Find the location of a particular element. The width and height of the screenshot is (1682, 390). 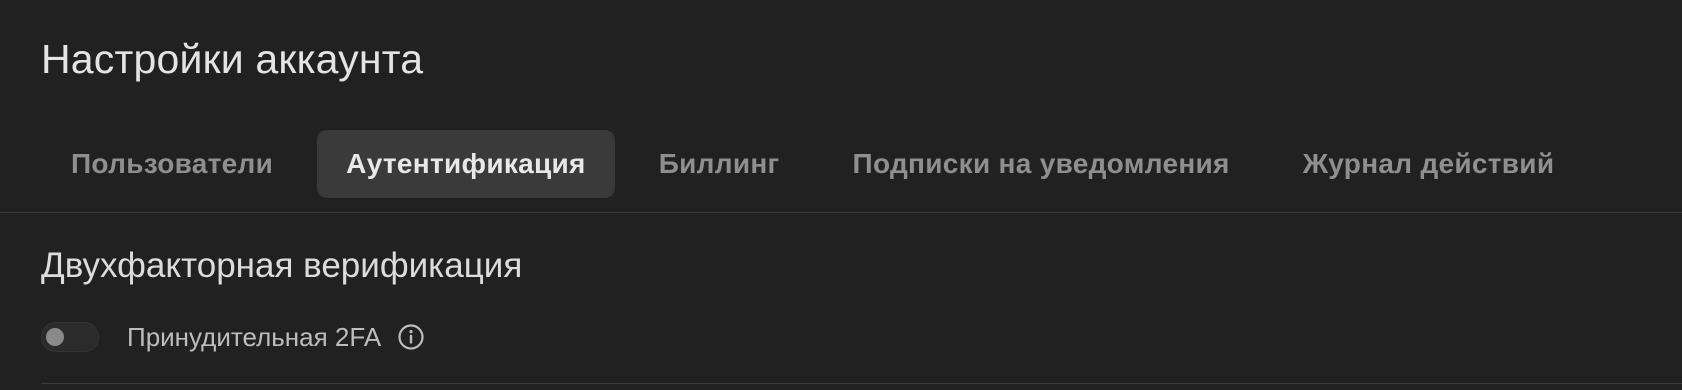

tab-notification-subscriptions: Подписки на уведомления is located at coordinates (1041, 164).